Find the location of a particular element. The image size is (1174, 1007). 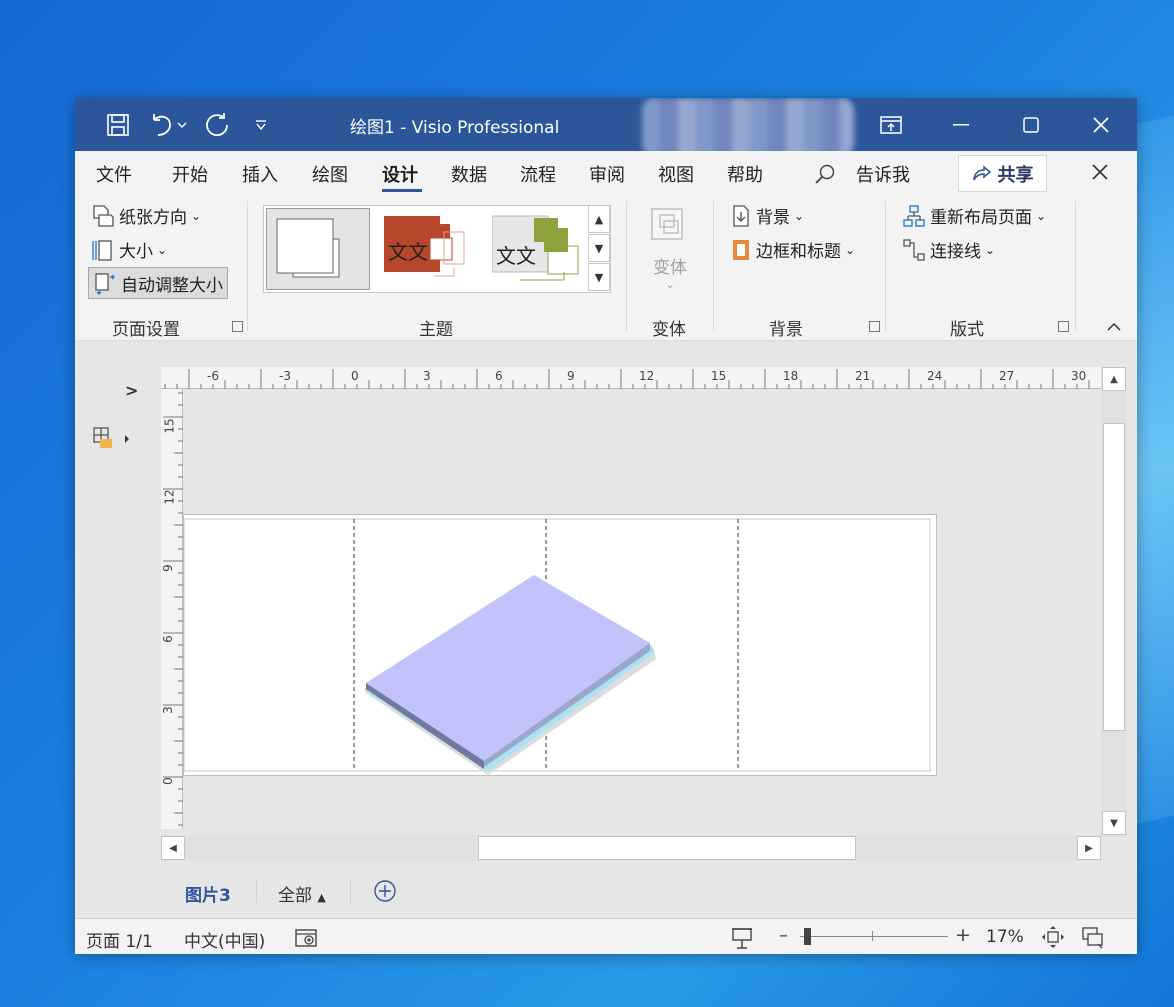

minimize-button is located at coordinates (961, 124).